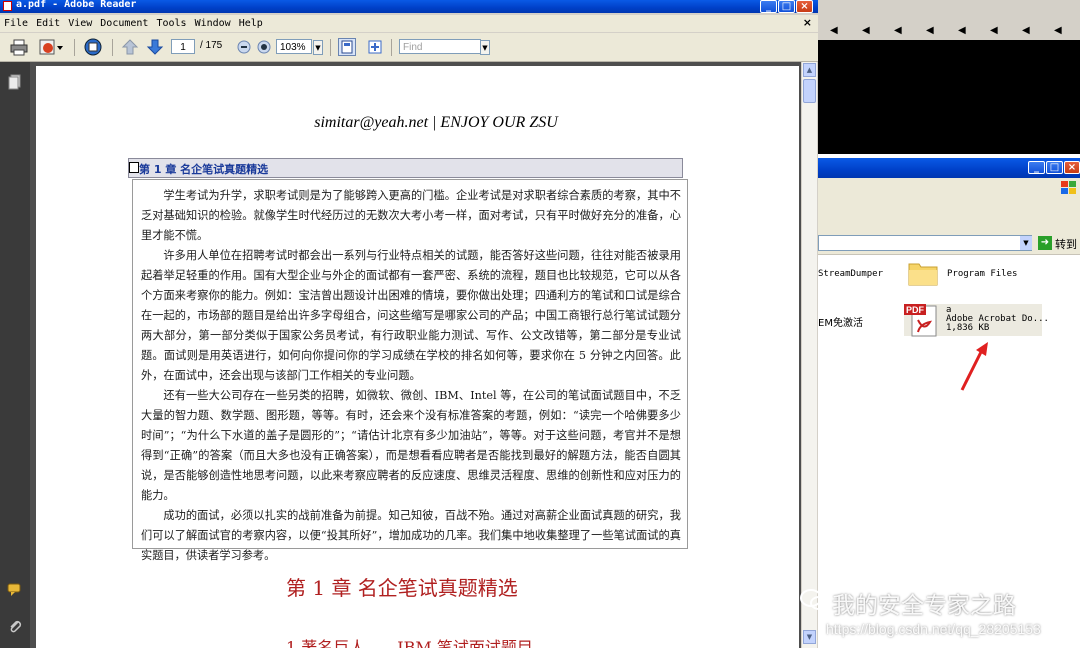 This screenshot has width=1080, height=648. I want to click on menu-view: View, so click(80, 23).